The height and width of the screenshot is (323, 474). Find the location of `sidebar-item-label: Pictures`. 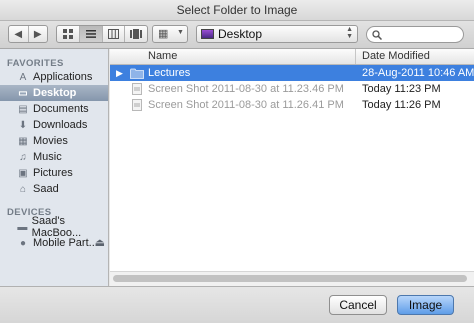

sidebar-item-label: Pictures is located at coordinates (53, 173).